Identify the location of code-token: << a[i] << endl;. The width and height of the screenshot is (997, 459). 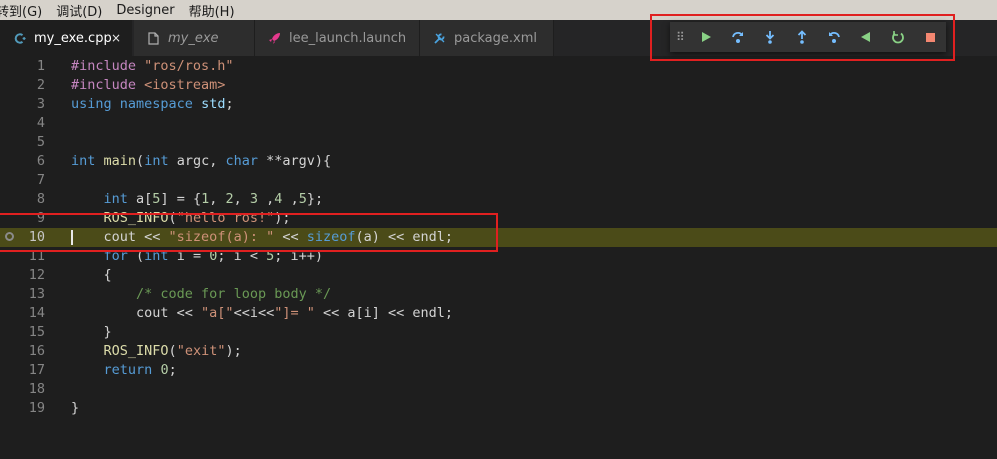
(384, 313).